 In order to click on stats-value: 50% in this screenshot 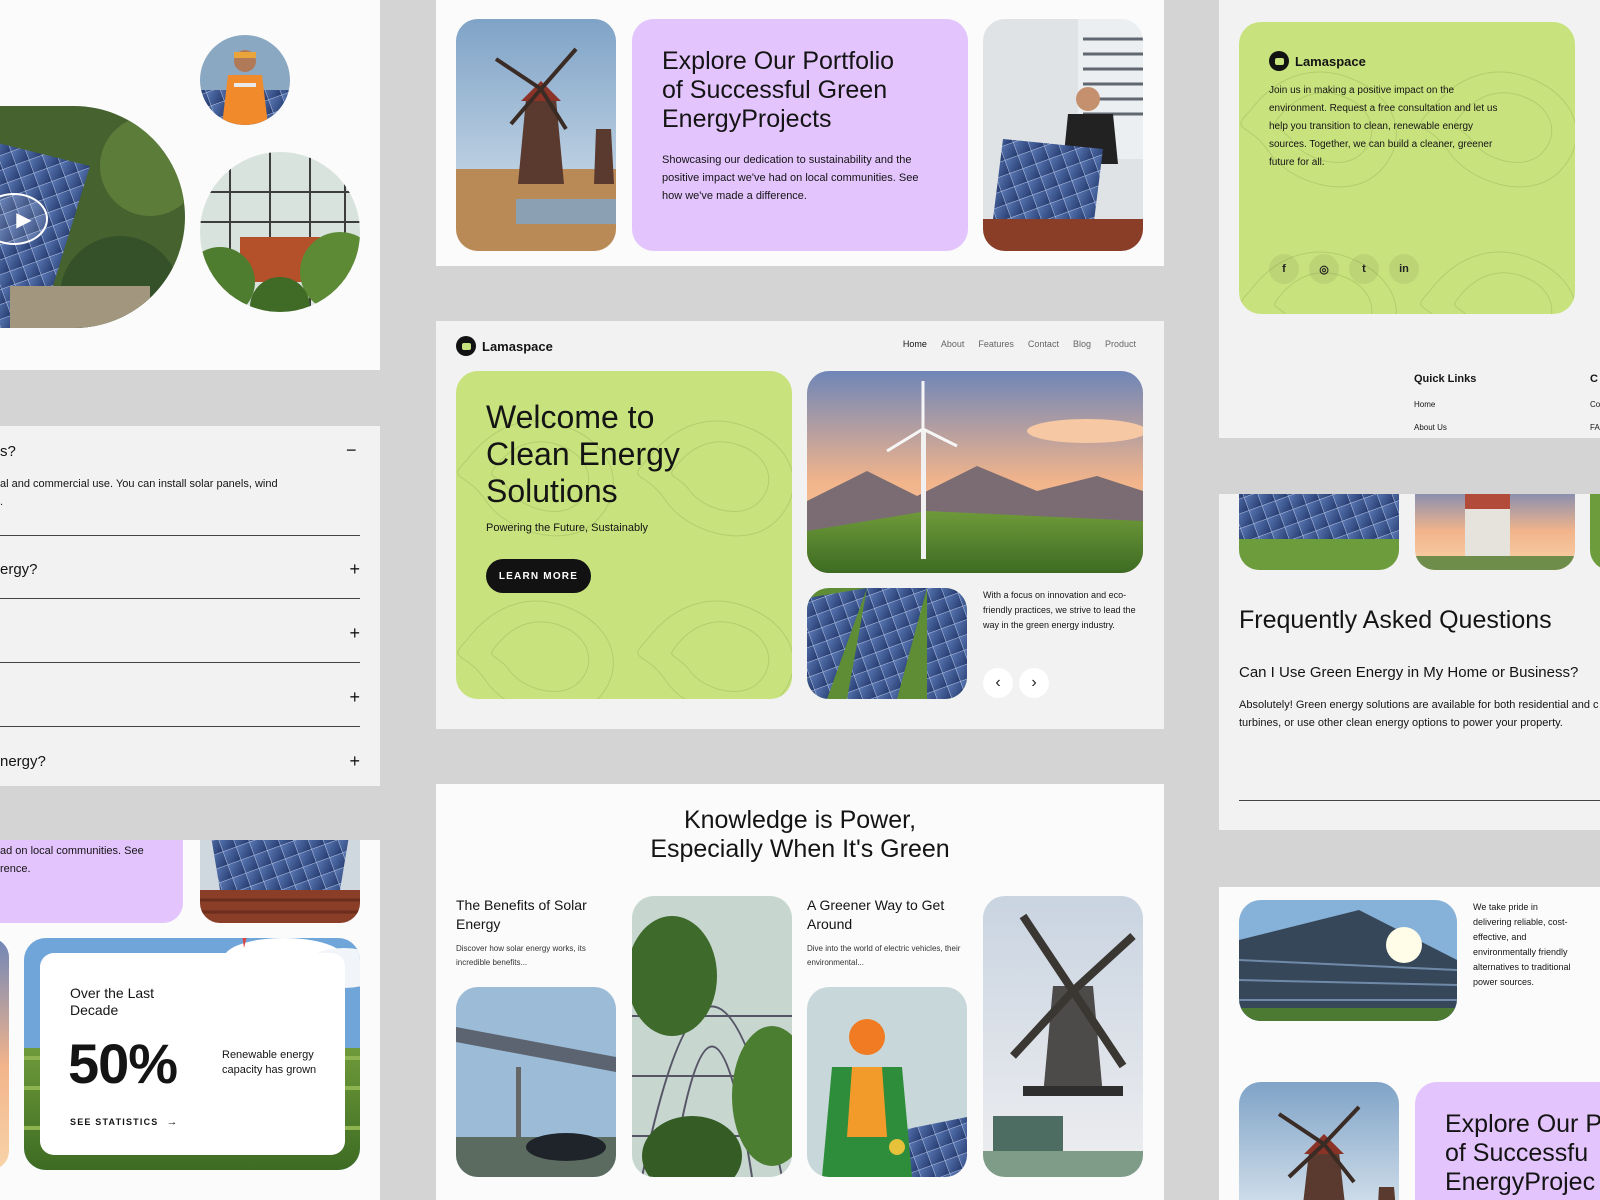, I will do `click(123, 1063)`.